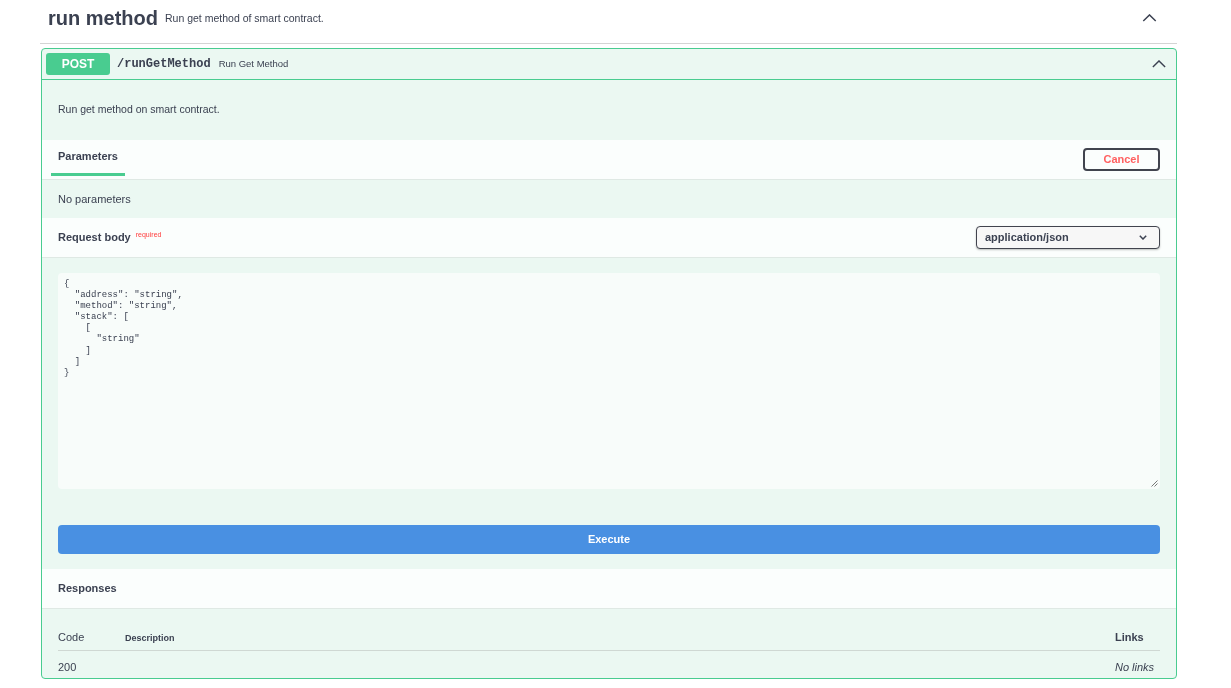 The width and height of the screenshot is (1231, 688). I want to click on chevron-down-icon, so click(1143, 237).